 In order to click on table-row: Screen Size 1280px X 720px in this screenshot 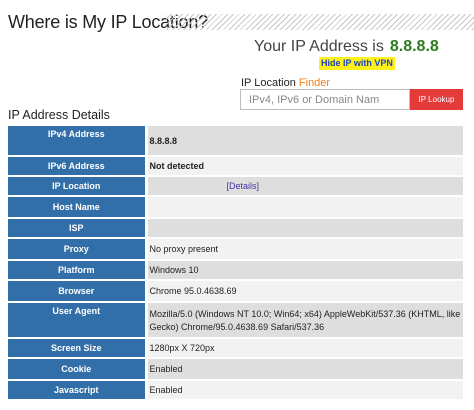, I will do `click(235, 348)`.